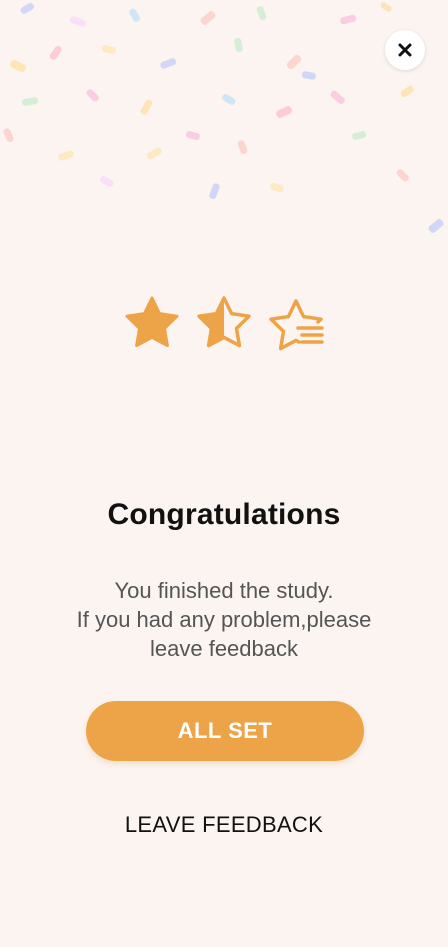  What do you see at coordinates (152, 322) in the screenshot?
I see `star-filled-icon` at bounding box center [152, 322].